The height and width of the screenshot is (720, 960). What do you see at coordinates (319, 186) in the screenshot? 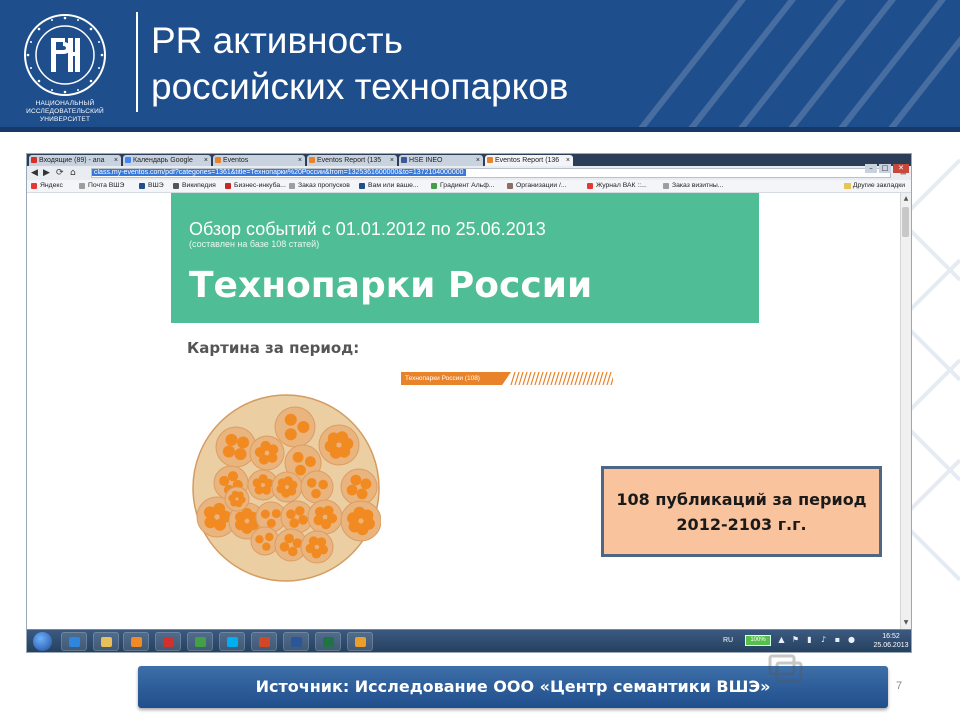
I see `bookmark-item: Заказ пропусков` at bounding box center [319, 186].